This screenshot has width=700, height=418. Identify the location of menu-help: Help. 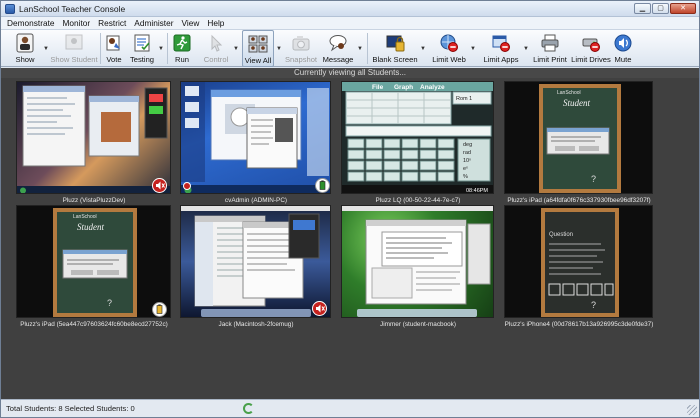
(215, 23).